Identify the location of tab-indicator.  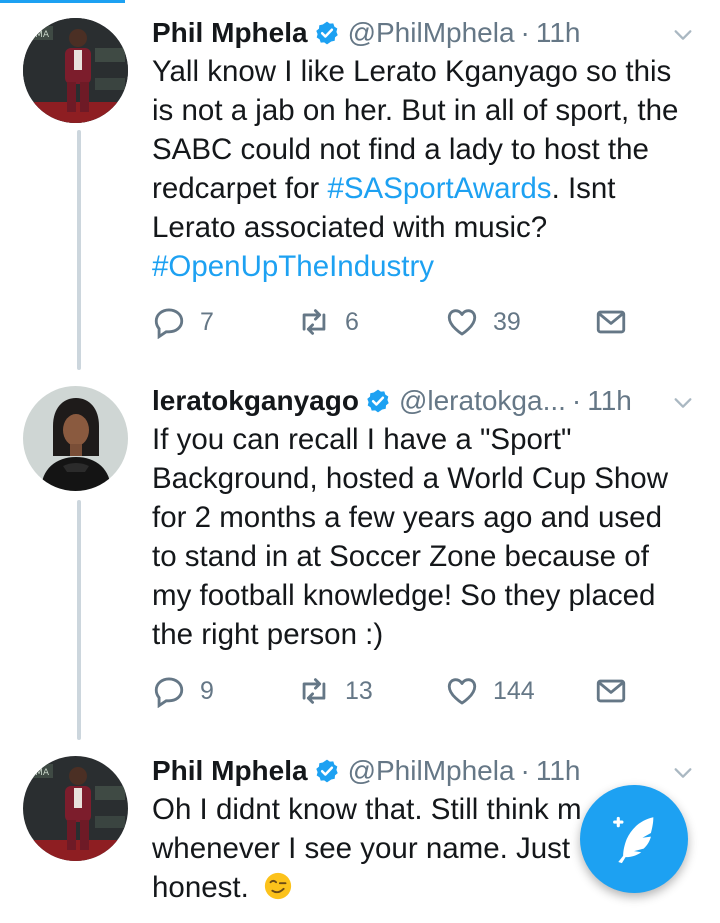
(62, 1).